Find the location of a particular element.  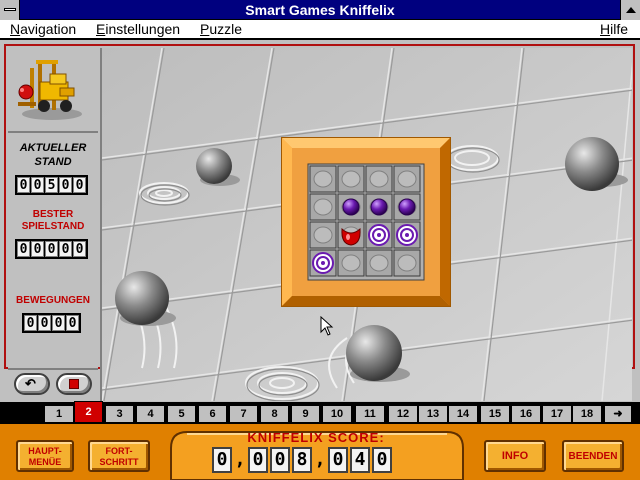

stop-icon is located at coordinates (74, 384).